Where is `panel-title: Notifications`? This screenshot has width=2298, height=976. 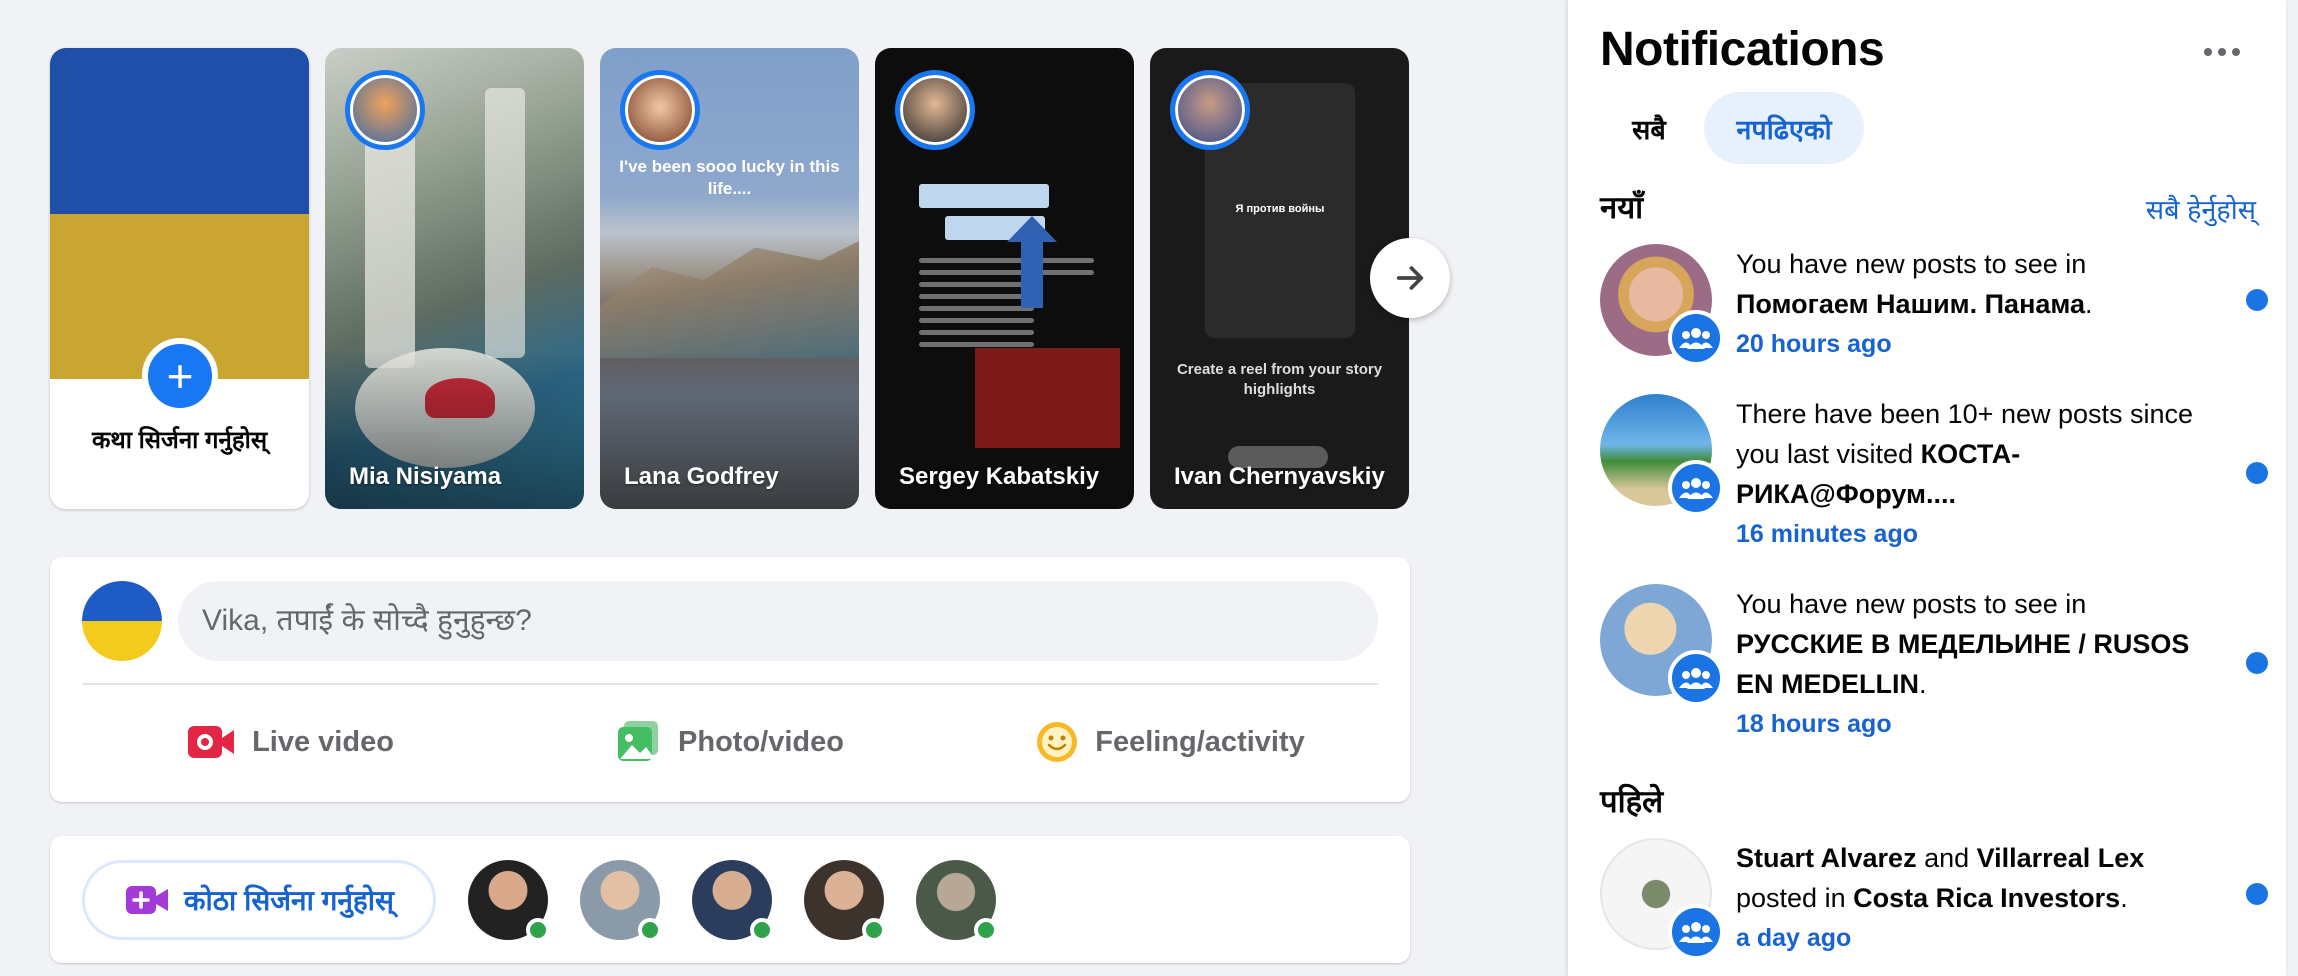 panel-title: Notifications is located at coordinates (1742, 49).